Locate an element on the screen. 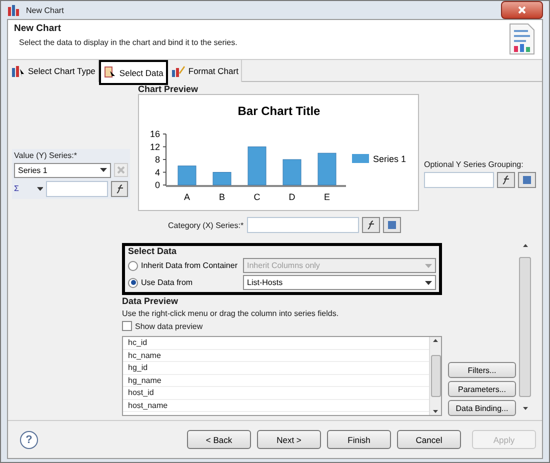  document-chart-icon is located at coordinates (522, 39).